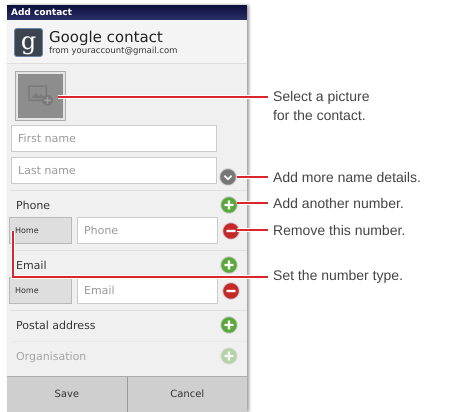 The image size is (450, 412). Describe the element at coordinates (41, 13) in the screenshot. I see `window-title: Add contact` at that location.